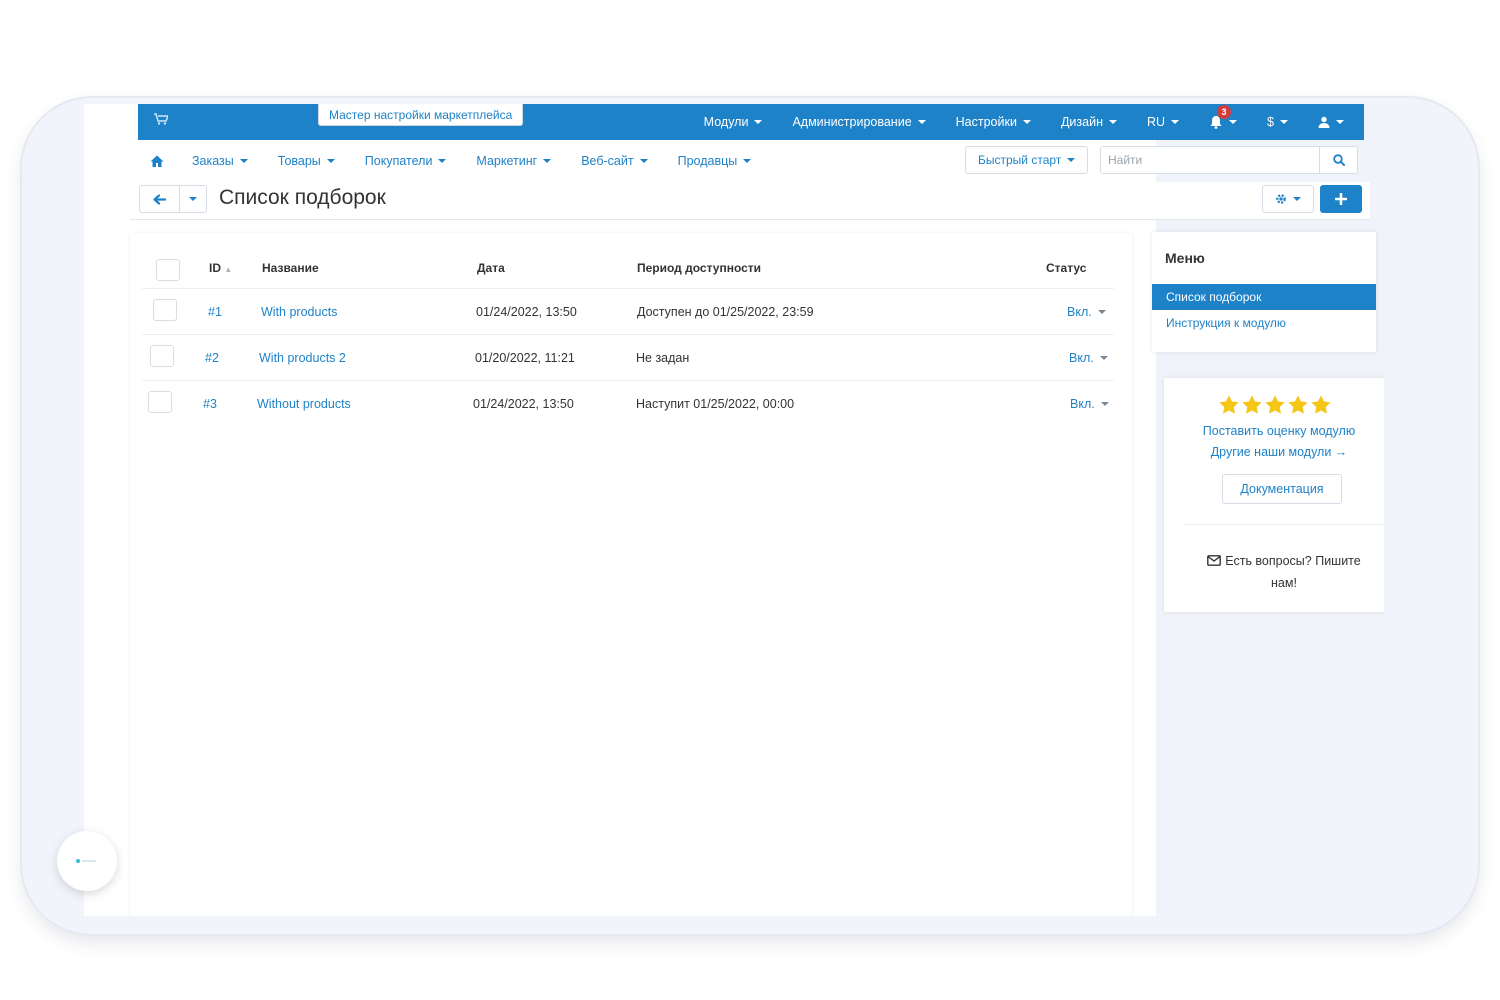 The width and height of the screenshot is (1500, 1000). What do you see at coordinates (1210, 160) in the screenshot?
I see `search-input` at bounding box center [1210, 160].